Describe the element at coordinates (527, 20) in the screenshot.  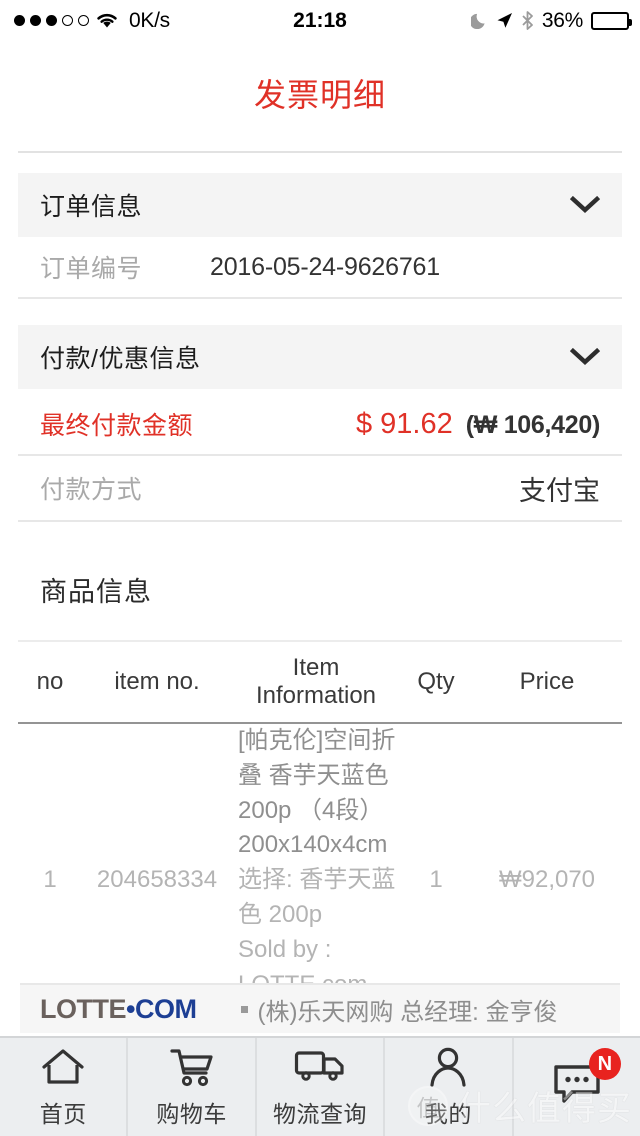
I see `bluetooth-icon` at that location.